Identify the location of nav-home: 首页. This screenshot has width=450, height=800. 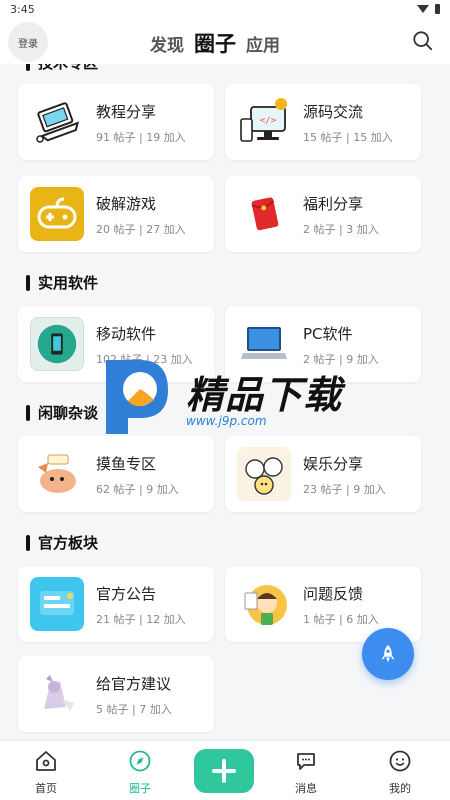
(46, 772).